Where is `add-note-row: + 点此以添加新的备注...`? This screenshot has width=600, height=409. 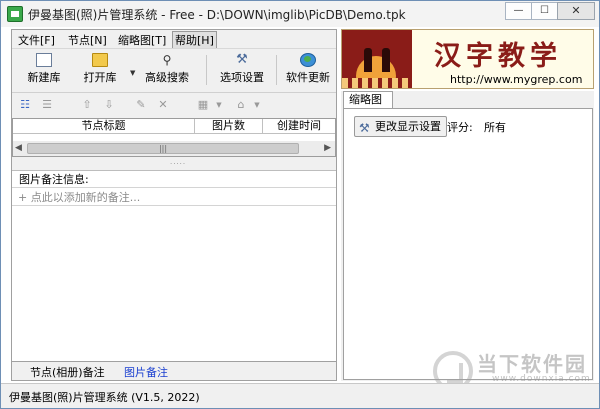 add-note-row: + 点此以添加新的备注... is located at coordinates (174, 196).